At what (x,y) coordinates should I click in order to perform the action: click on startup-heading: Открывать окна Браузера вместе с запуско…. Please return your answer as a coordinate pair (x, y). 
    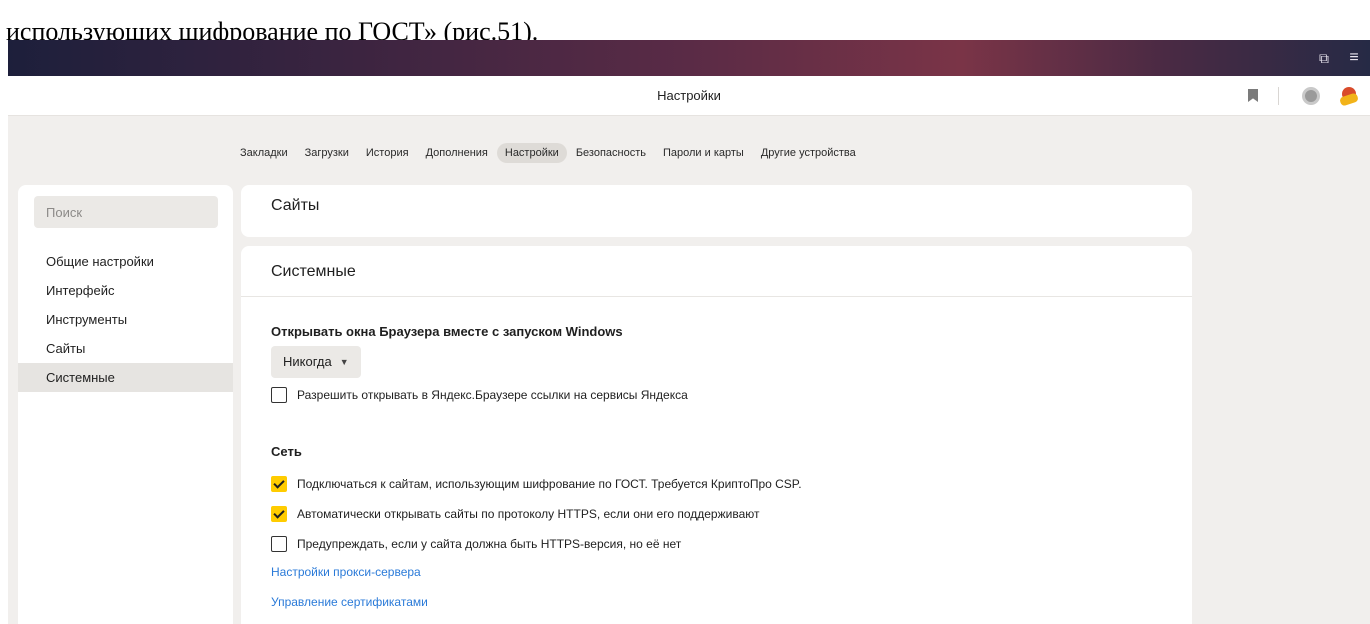
    Looking at the image, I should click on (447, 331).